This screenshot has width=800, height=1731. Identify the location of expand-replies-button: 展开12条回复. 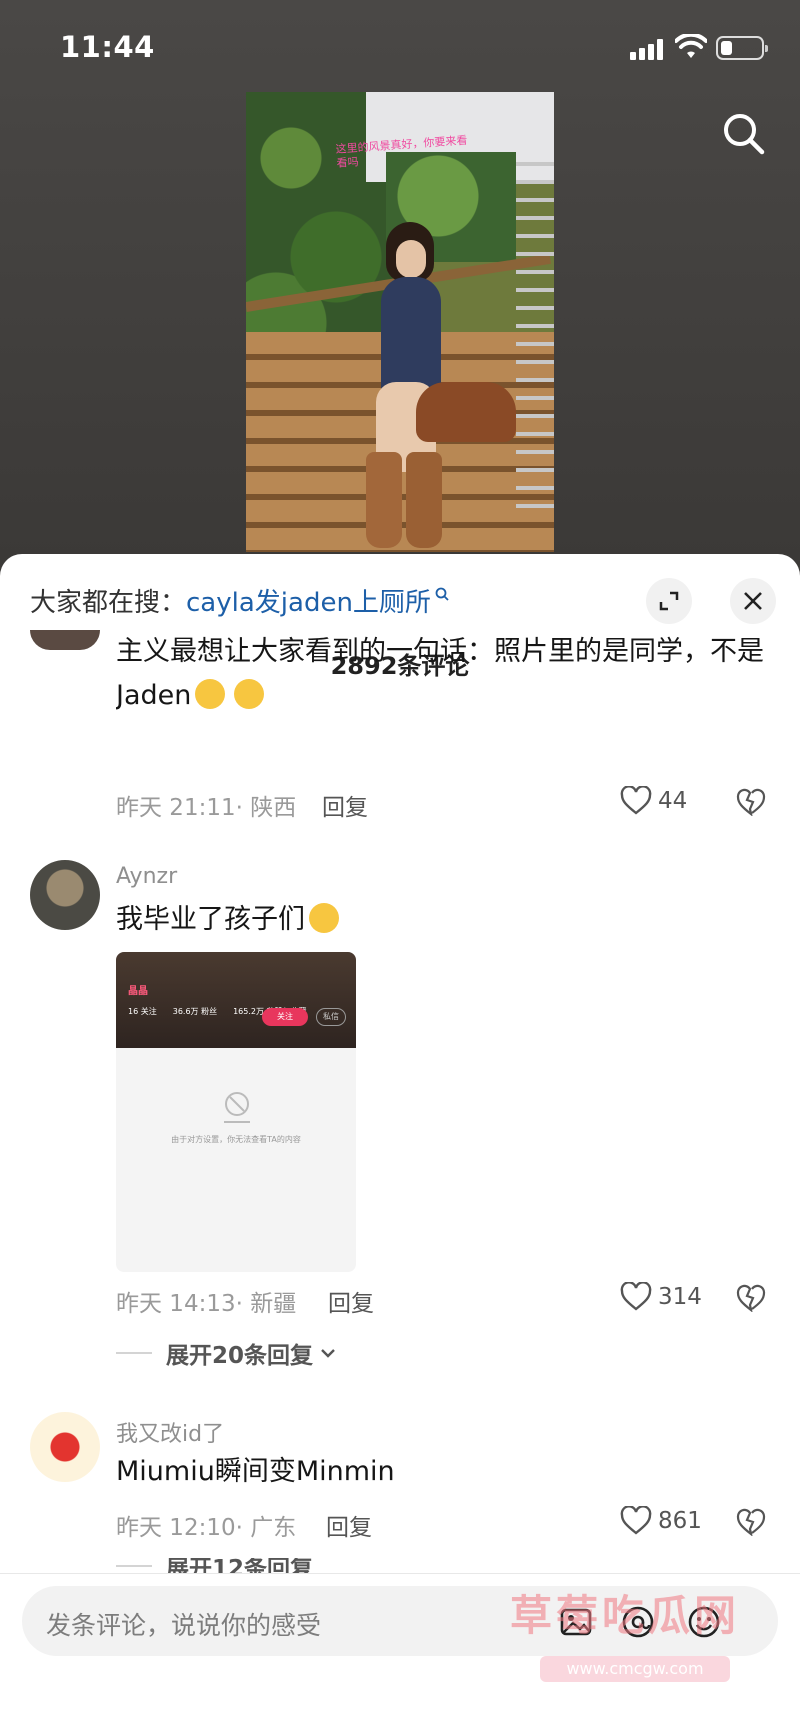
(214, 1566).